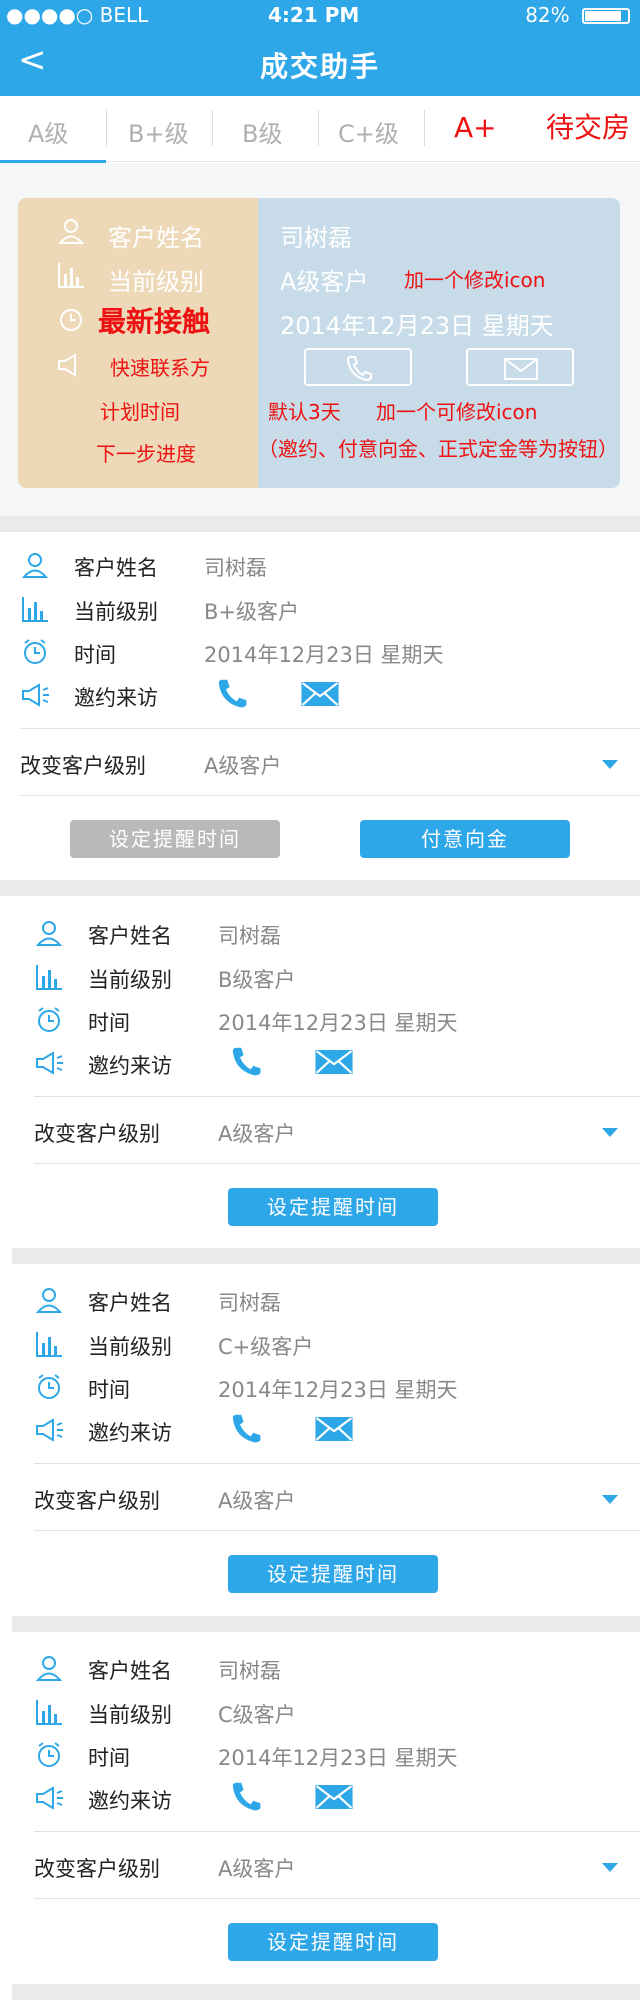 The width and height of the screenshot is (640, 2000). I want to click on status-bar: ●●●●○ BELL 4:21 PM 82%, so click(320, 15).